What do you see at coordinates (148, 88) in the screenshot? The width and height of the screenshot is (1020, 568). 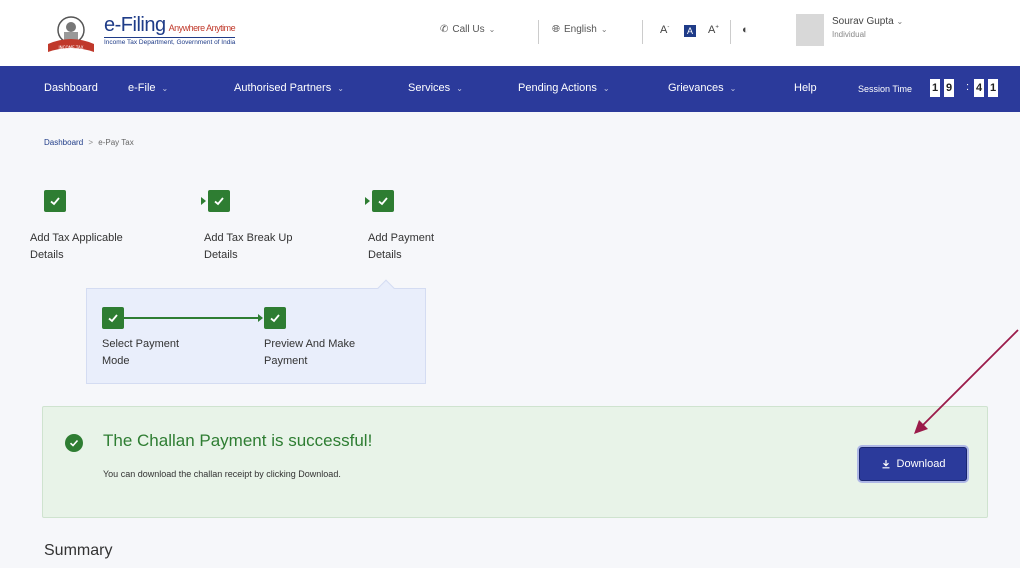 I see `nav-item-e-file: e-File ⌄` at bounding box center [148, 88].